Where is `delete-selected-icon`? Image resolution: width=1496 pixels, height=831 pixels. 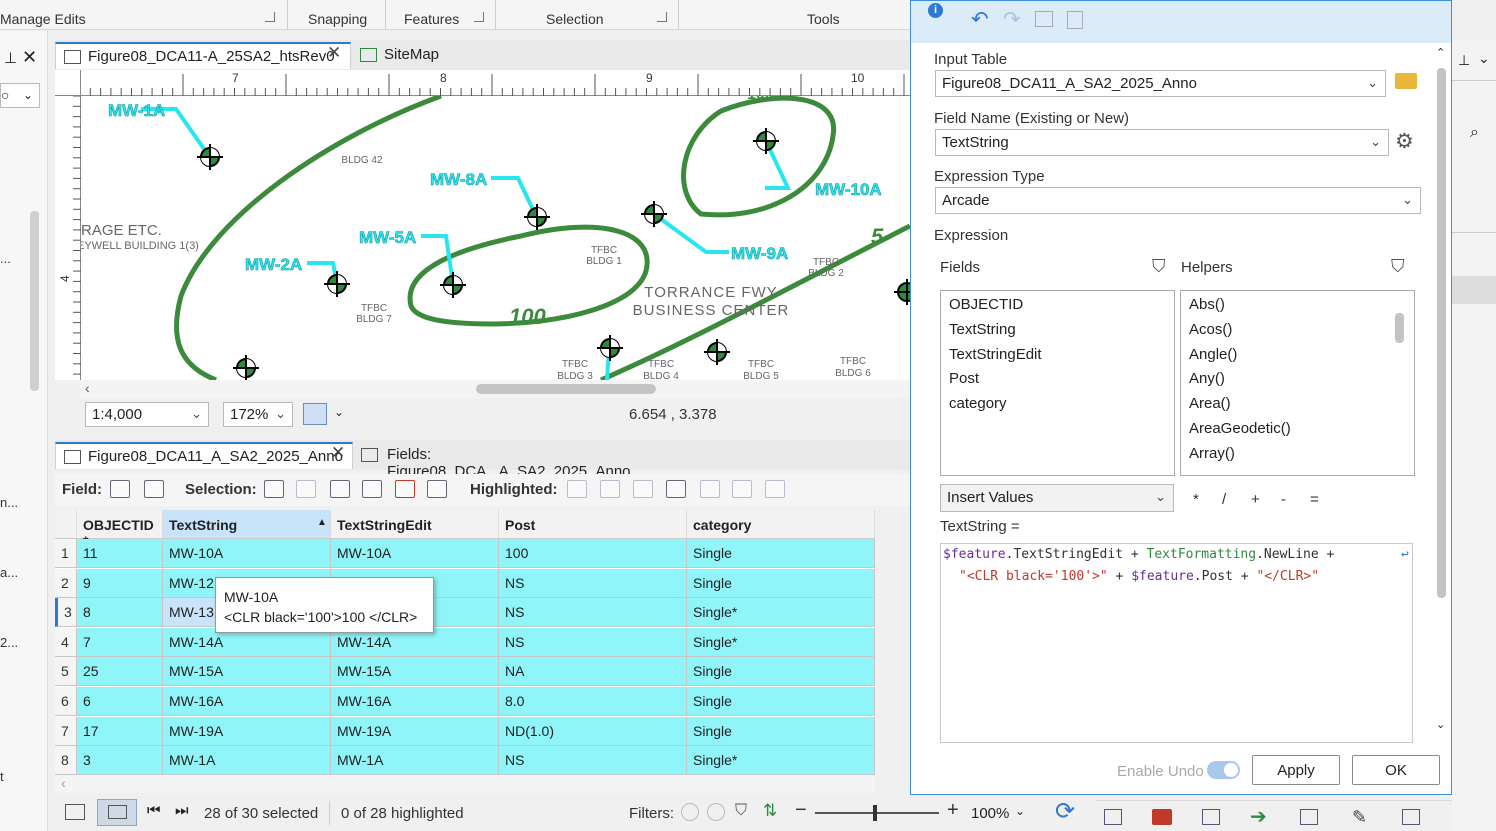
delete-selected-icon is located at coordinates (405, 489).